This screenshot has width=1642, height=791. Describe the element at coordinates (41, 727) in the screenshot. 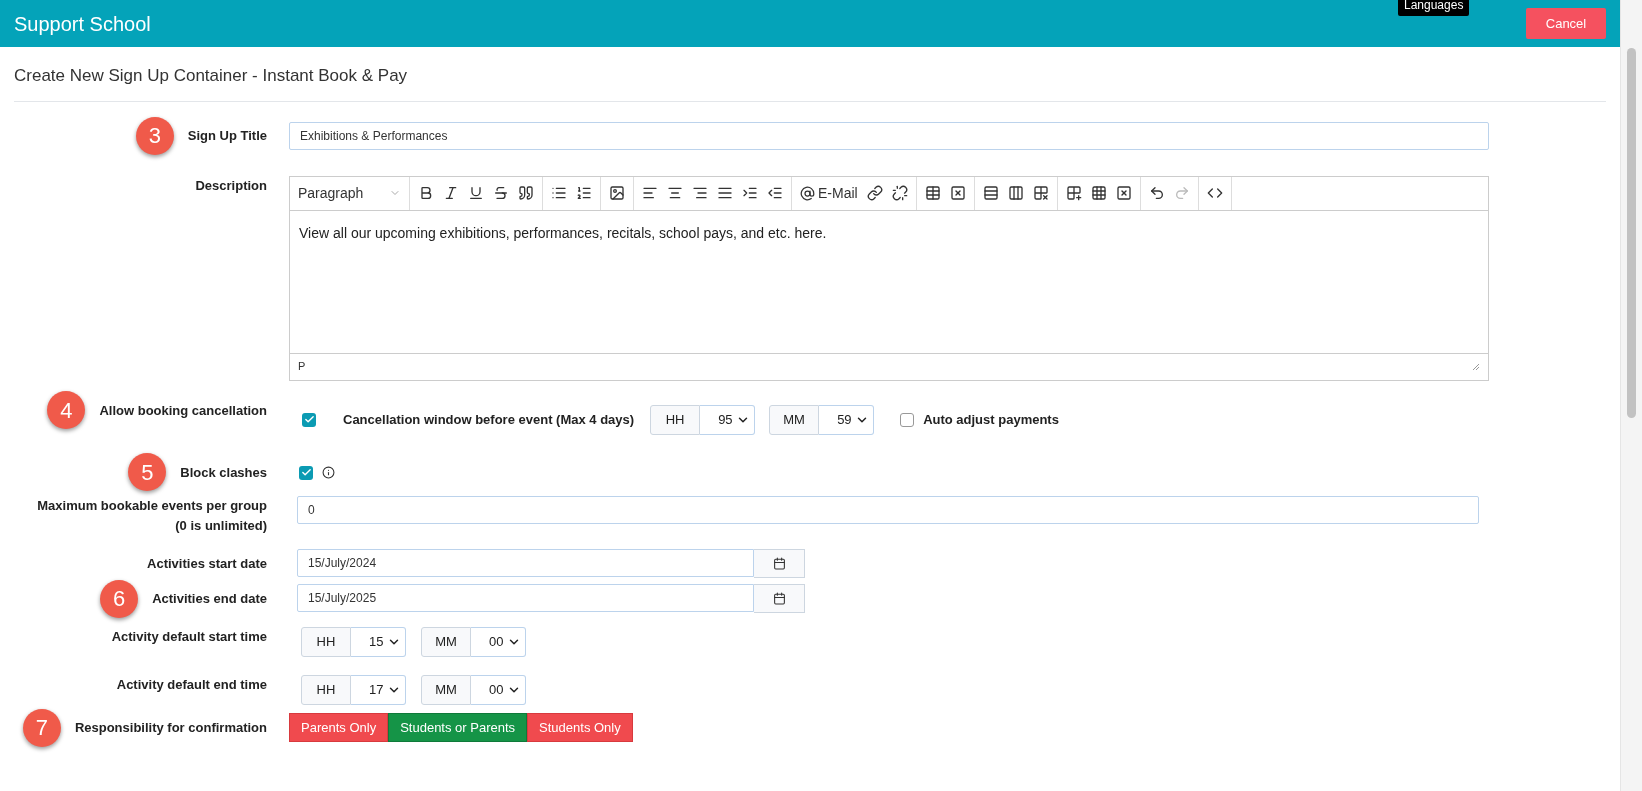

I see `step-number-badge: 7` at that location.